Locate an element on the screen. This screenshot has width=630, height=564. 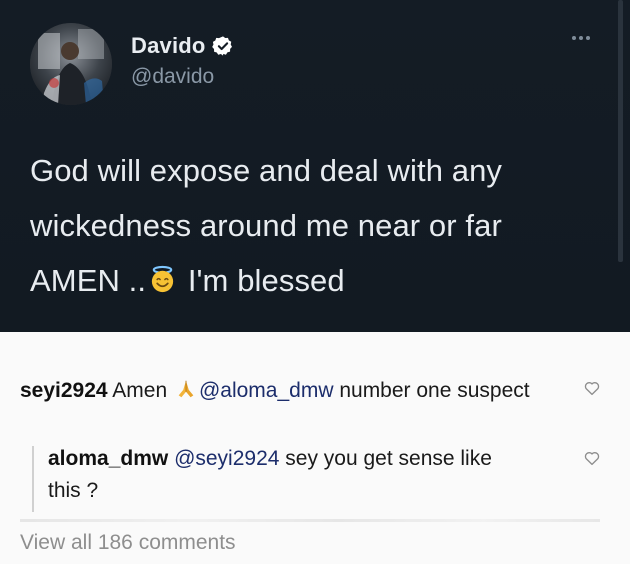
reply-thread-line is located at coordinates (33, 479).